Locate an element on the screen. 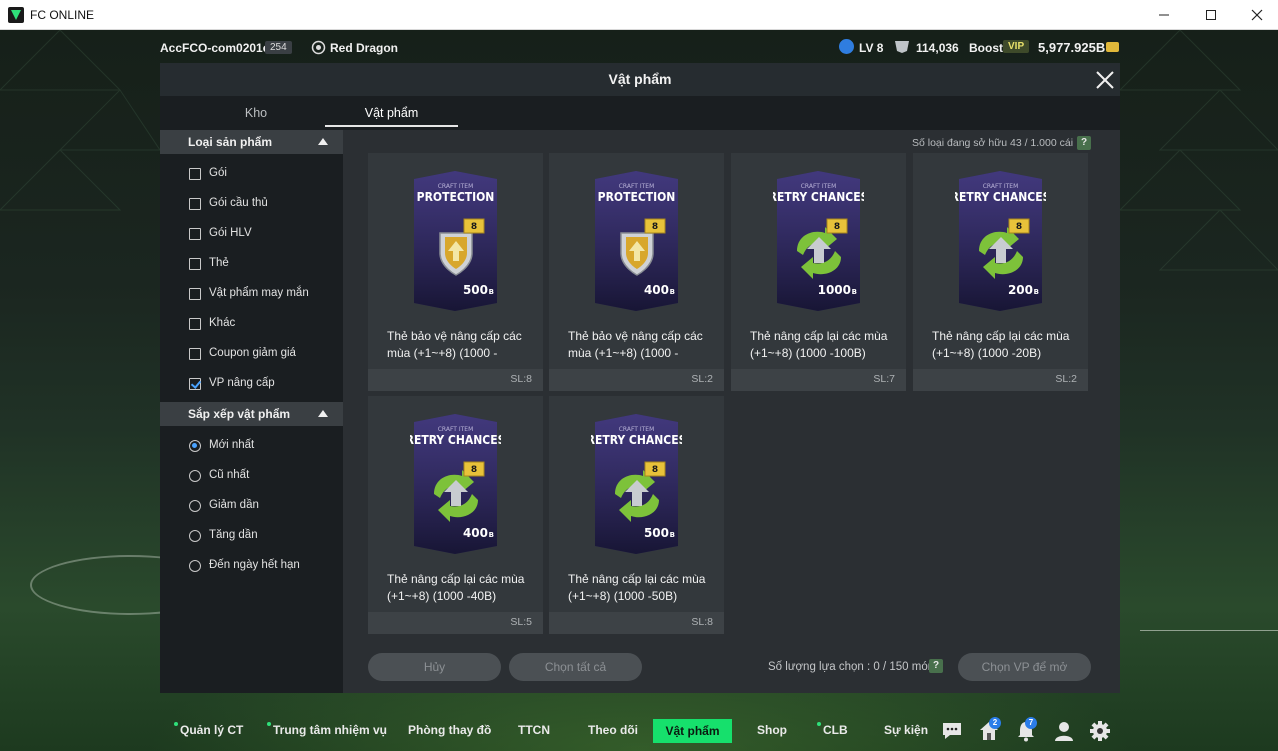  item-quantity: SL:2 is located at coordinates (702, 379).